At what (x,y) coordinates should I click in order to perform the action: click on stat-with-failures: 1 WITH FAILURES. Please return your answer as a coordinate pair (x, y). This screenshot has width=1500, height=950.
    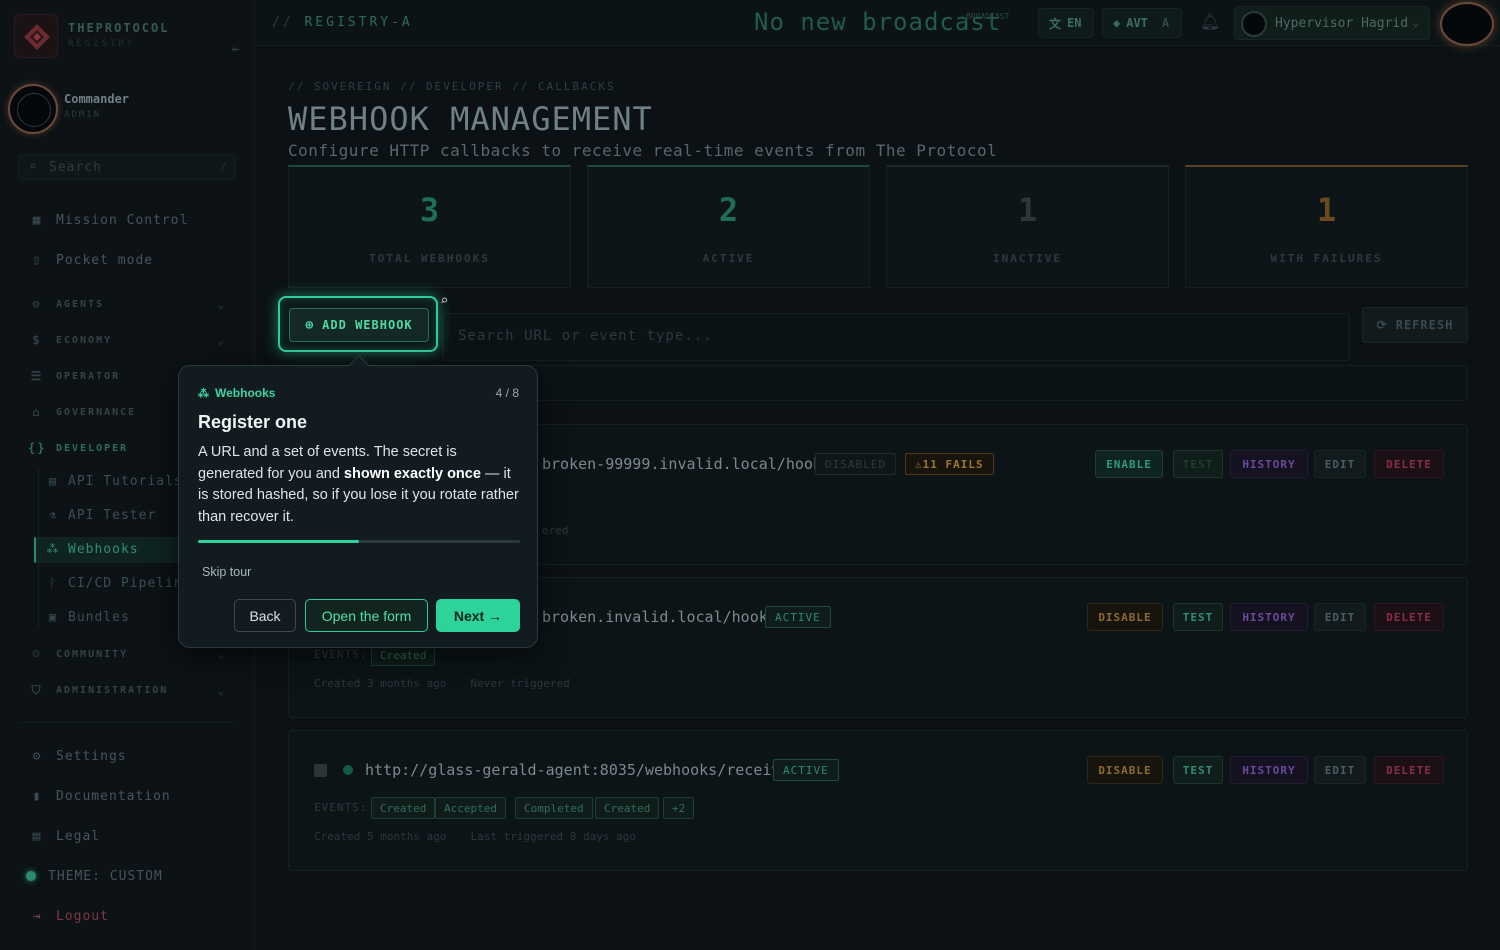
    Looking at the image, I should click on (1326, 226).